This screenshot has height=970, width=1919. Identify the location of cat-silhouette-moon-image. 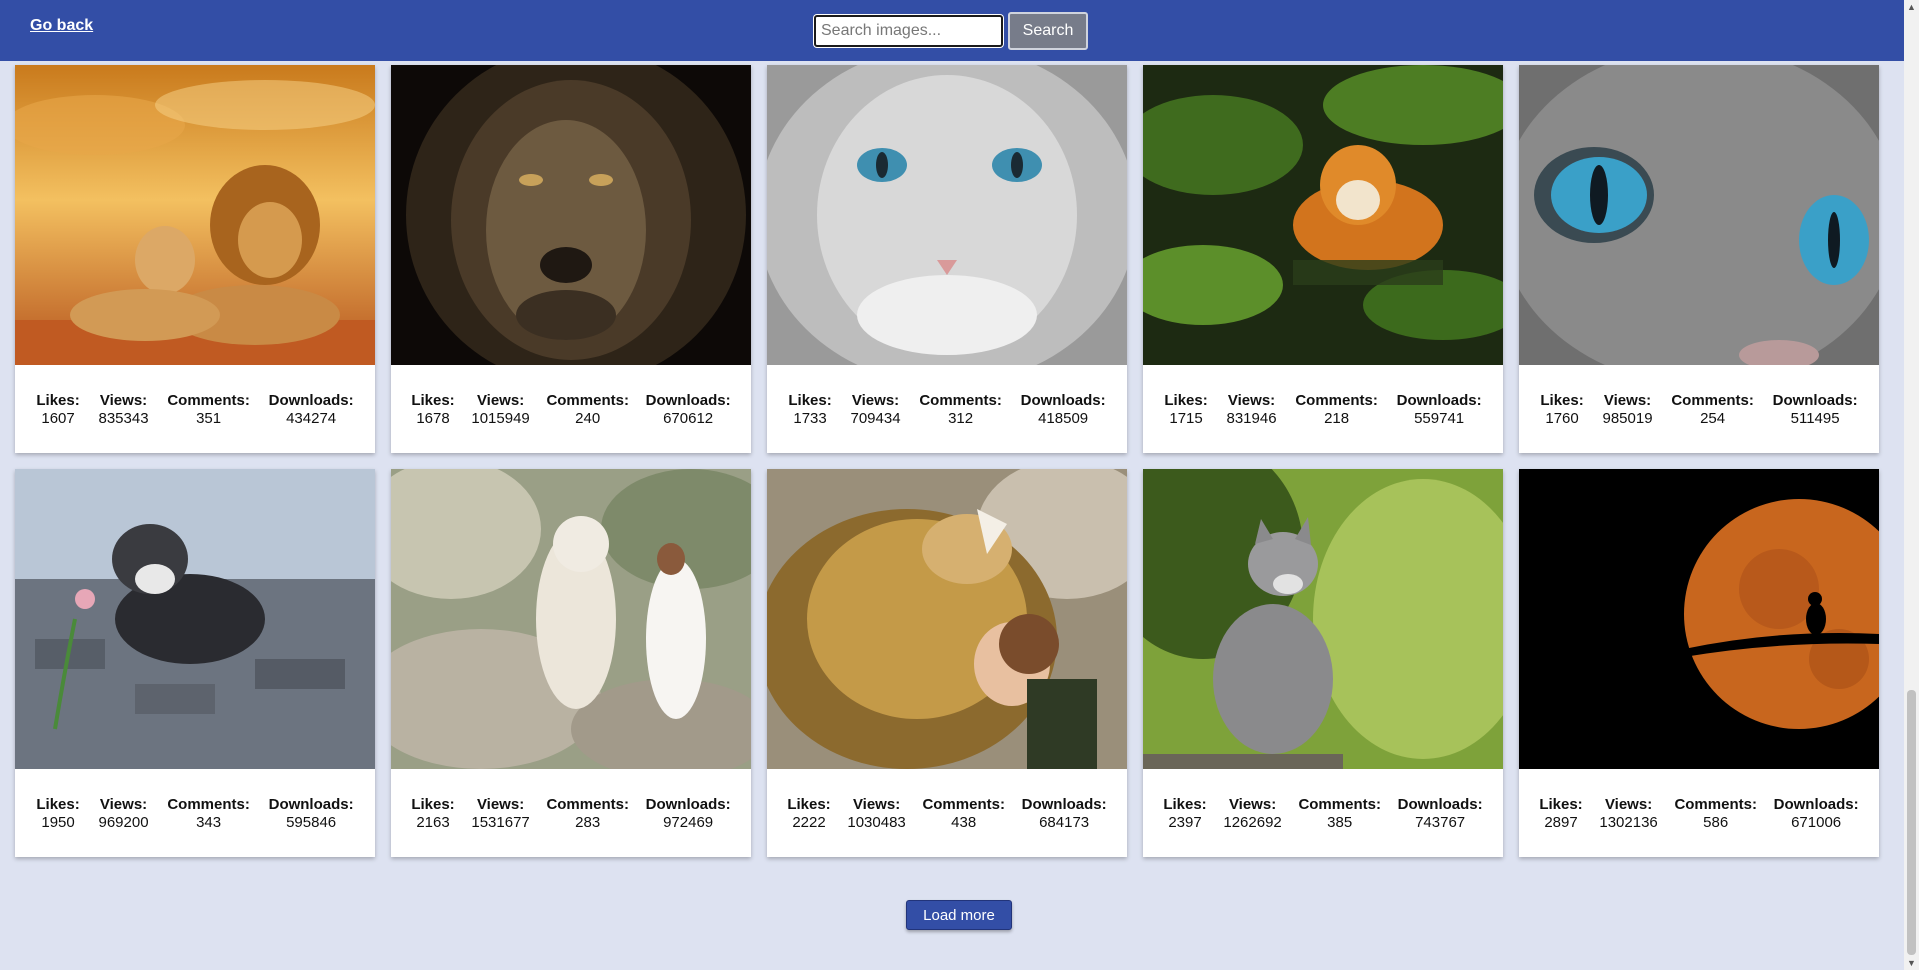
(1699, 619).